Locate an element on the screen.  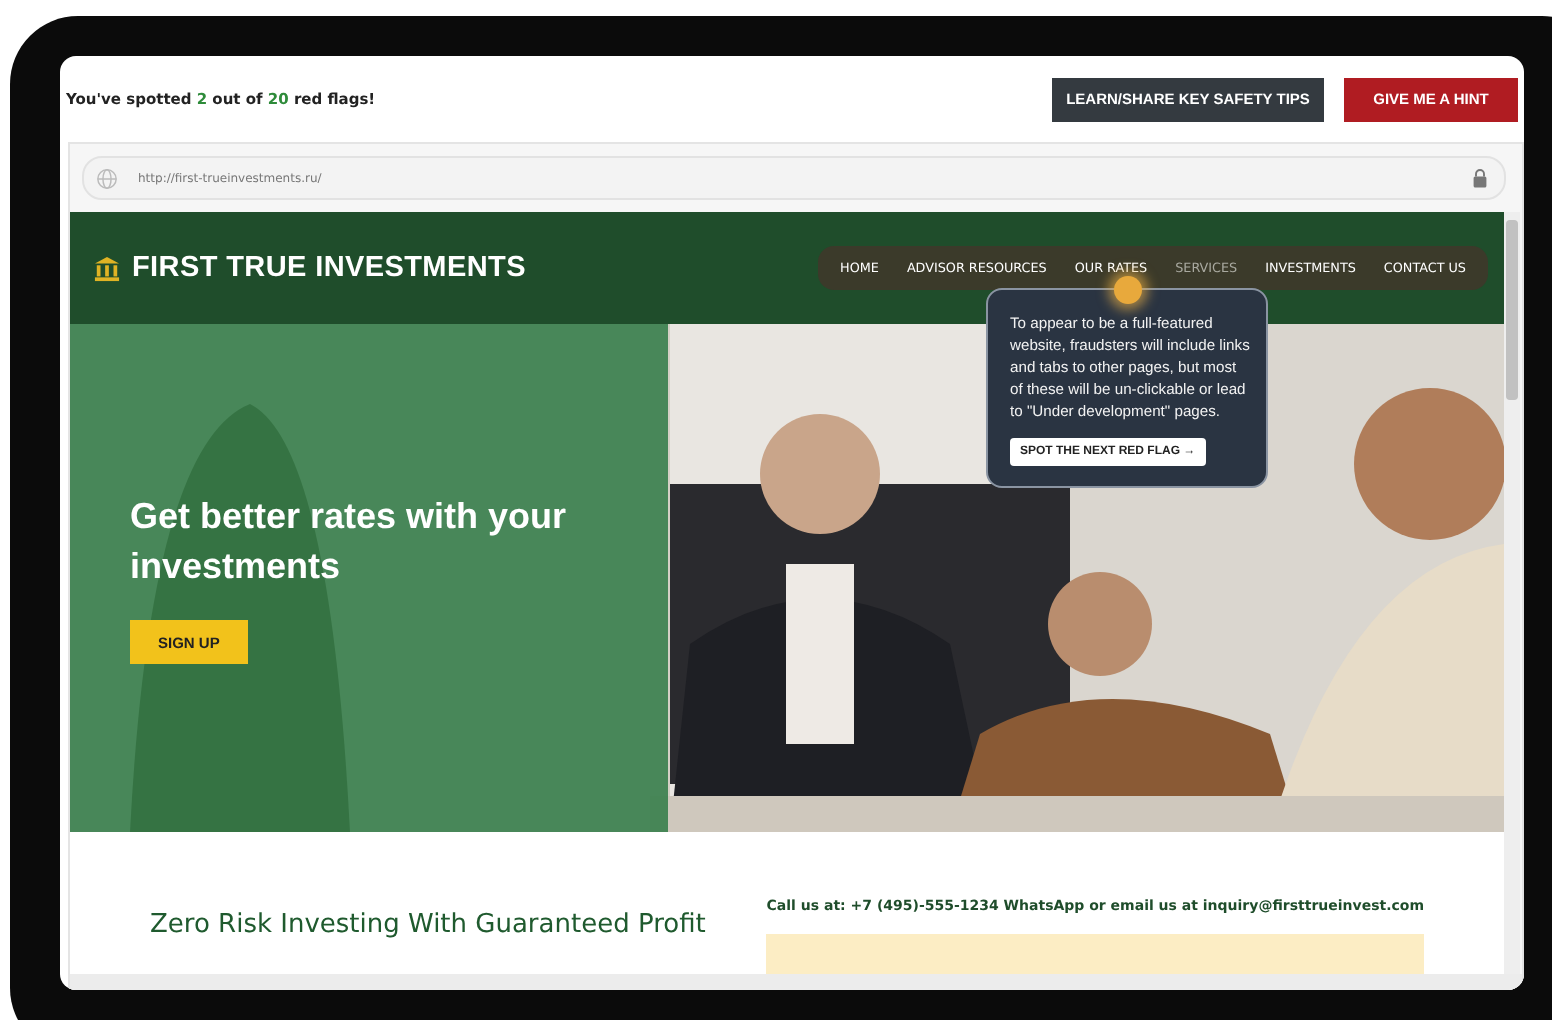
site-logo: FIRST TRUE INVESTMENTS is located at coordinates (329, 268).